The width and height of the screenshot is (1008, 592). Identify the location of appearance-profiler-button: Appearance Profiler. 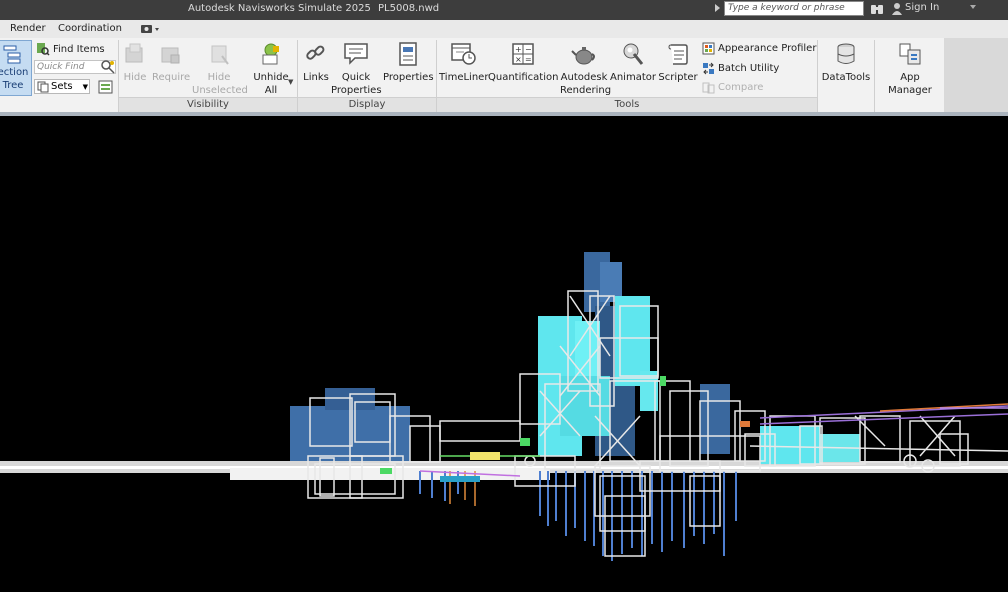
(759, 48).